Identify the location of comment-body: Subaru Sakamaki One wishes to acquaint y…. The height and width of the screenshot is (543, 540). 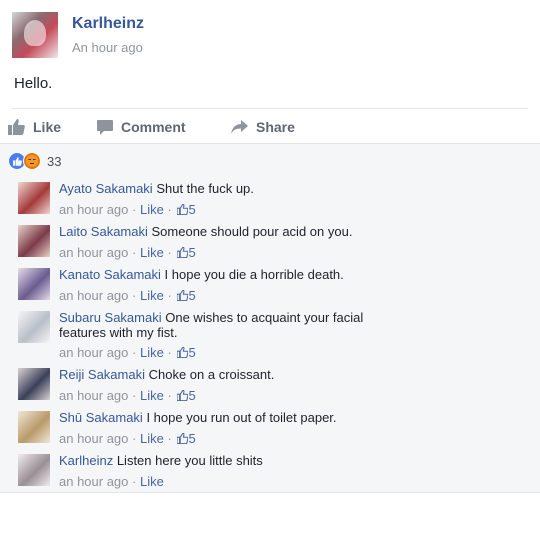
(231, 325).